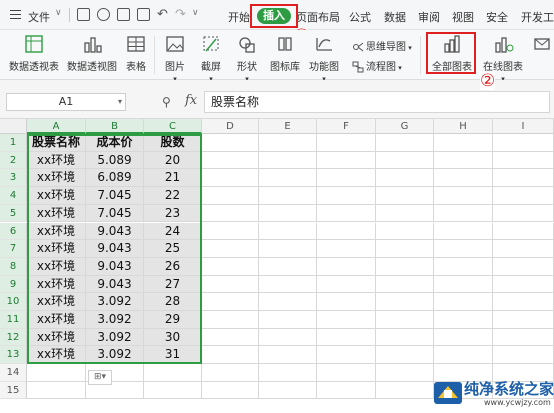 This screenshot has width=554, height=413. What do you see at coordinates (173, 302) in the screenshot?
I see `table-cell: 28` at bounding box center [173, 302].